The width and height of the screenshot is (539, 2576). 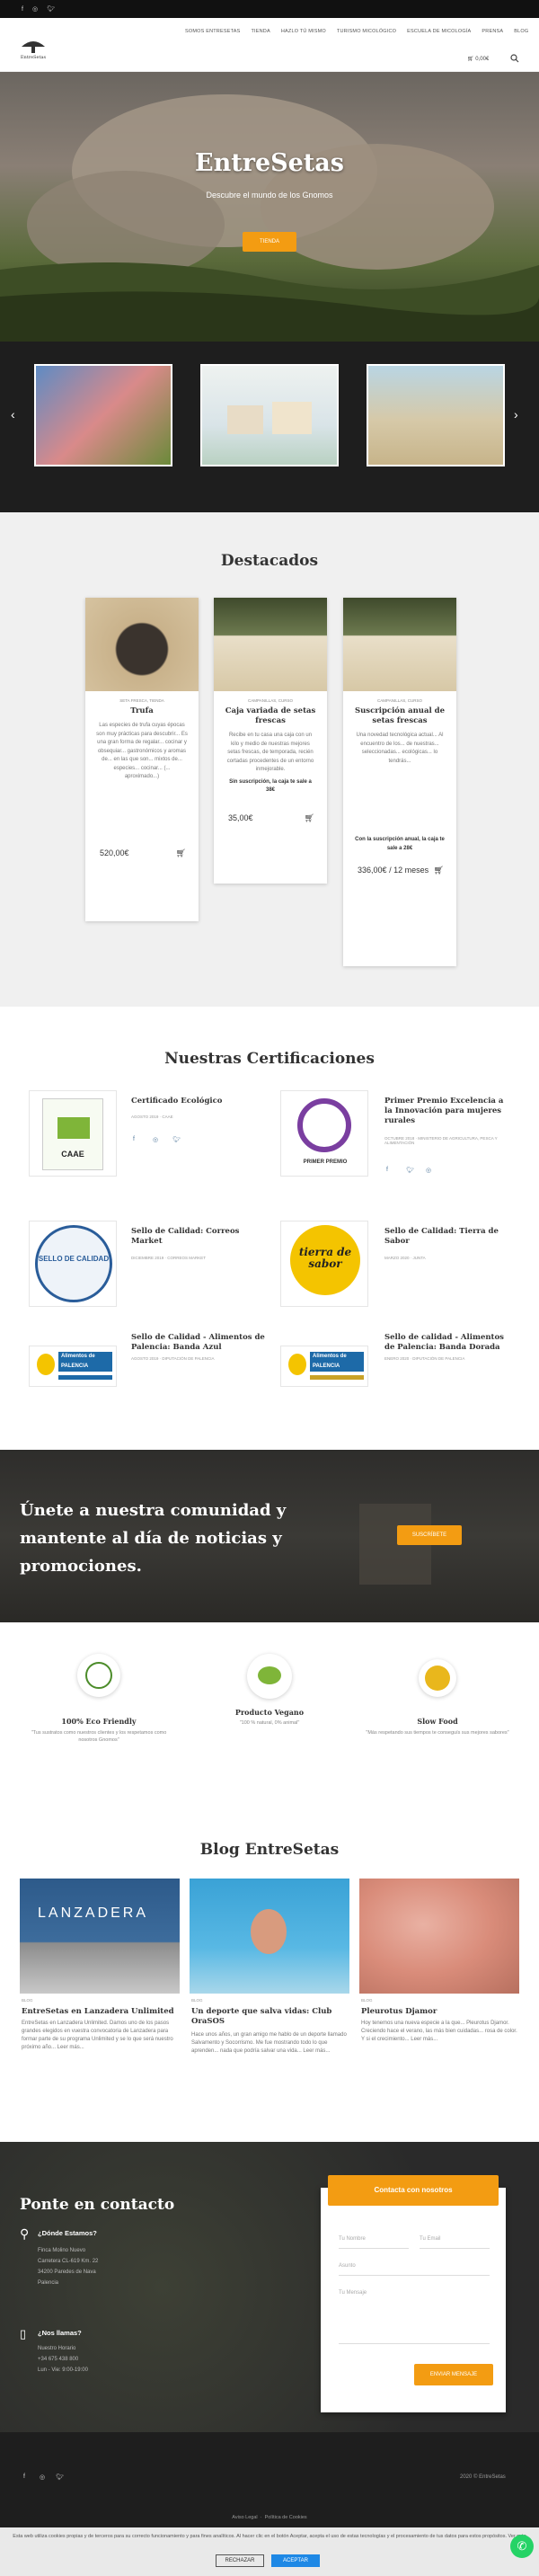 I want to click on product-note: Sin suscripción, la caja te sale a 38€, so click(x=270, y=786).